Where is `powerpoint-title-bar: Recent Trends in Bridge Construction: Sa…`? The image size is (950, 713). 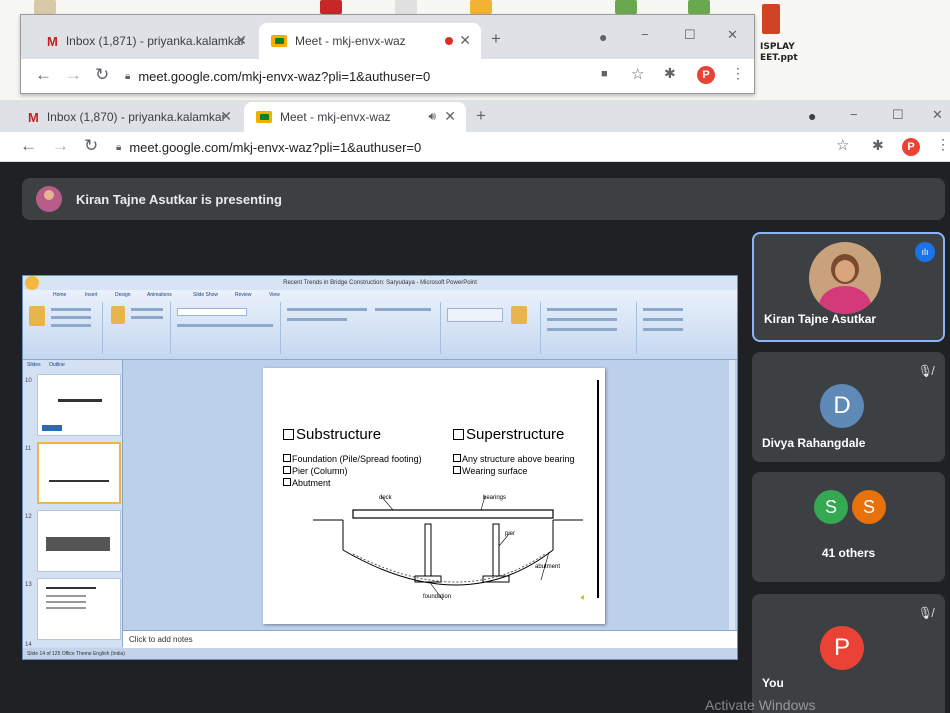
powerpoint-title-bar: Recent Trends in Bridge Construction: Sa… is located at coordinates (380, 283).